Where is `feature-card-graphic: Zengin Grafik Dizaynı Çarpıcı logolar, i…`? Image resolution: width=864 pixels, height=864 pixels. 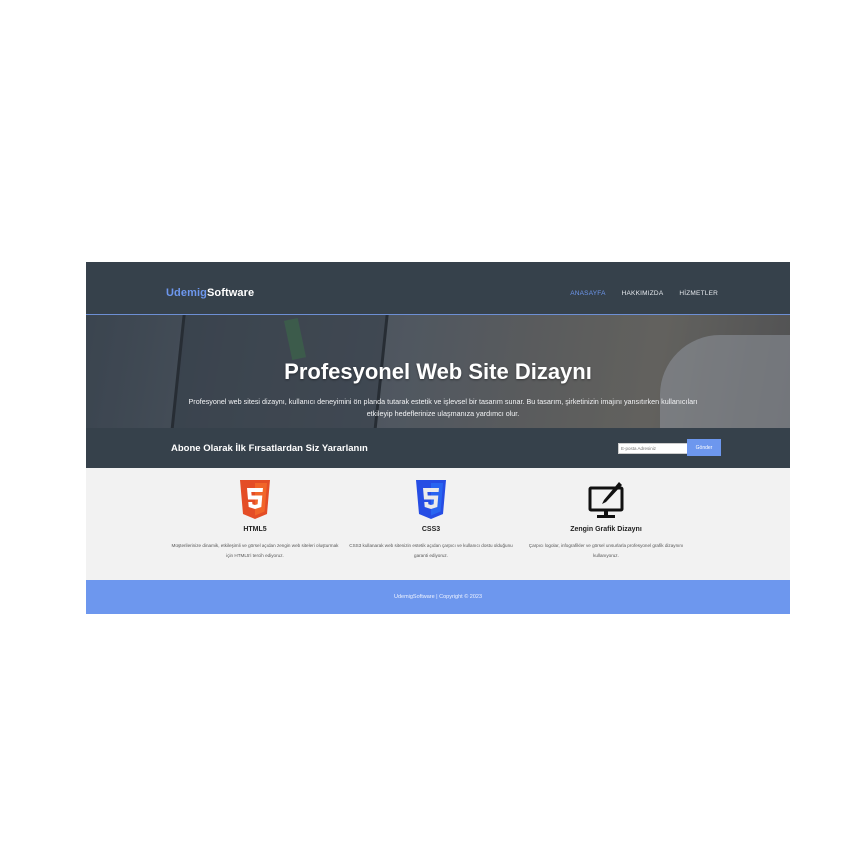 feature-card-graphic: Zengin Grafik Dizaynı Çarpıcı logolar, i… is located at coordinates (606, 520).